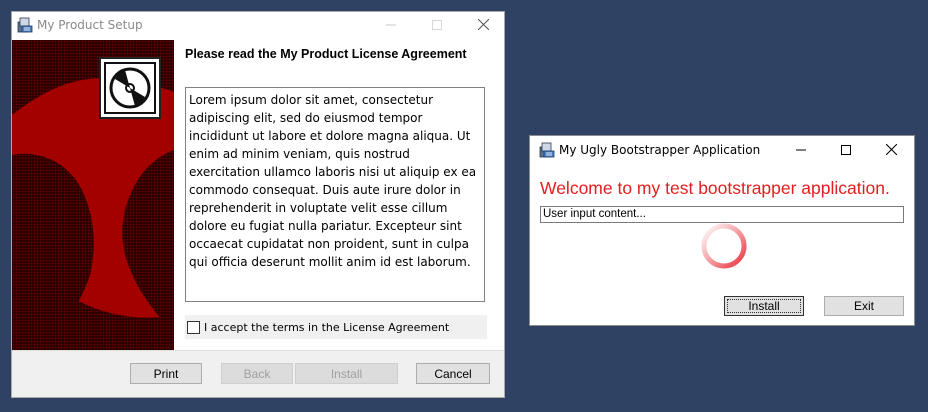 This screenshot has width=928, height=412. I want to click on print-button-label: Print, so click(166, 373).